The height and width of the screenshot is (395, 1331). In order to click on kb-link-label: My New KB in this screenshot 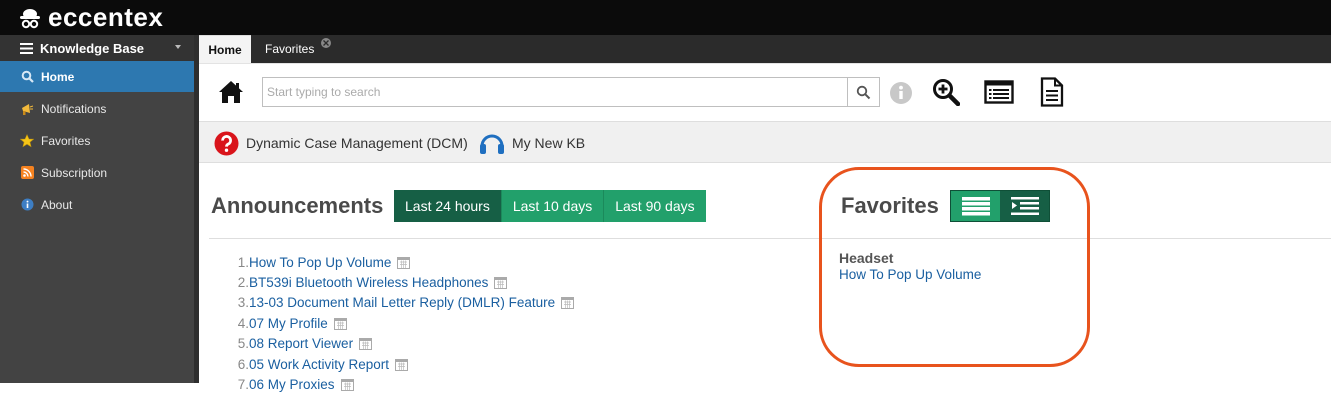, I will do `click(549, 143)`.